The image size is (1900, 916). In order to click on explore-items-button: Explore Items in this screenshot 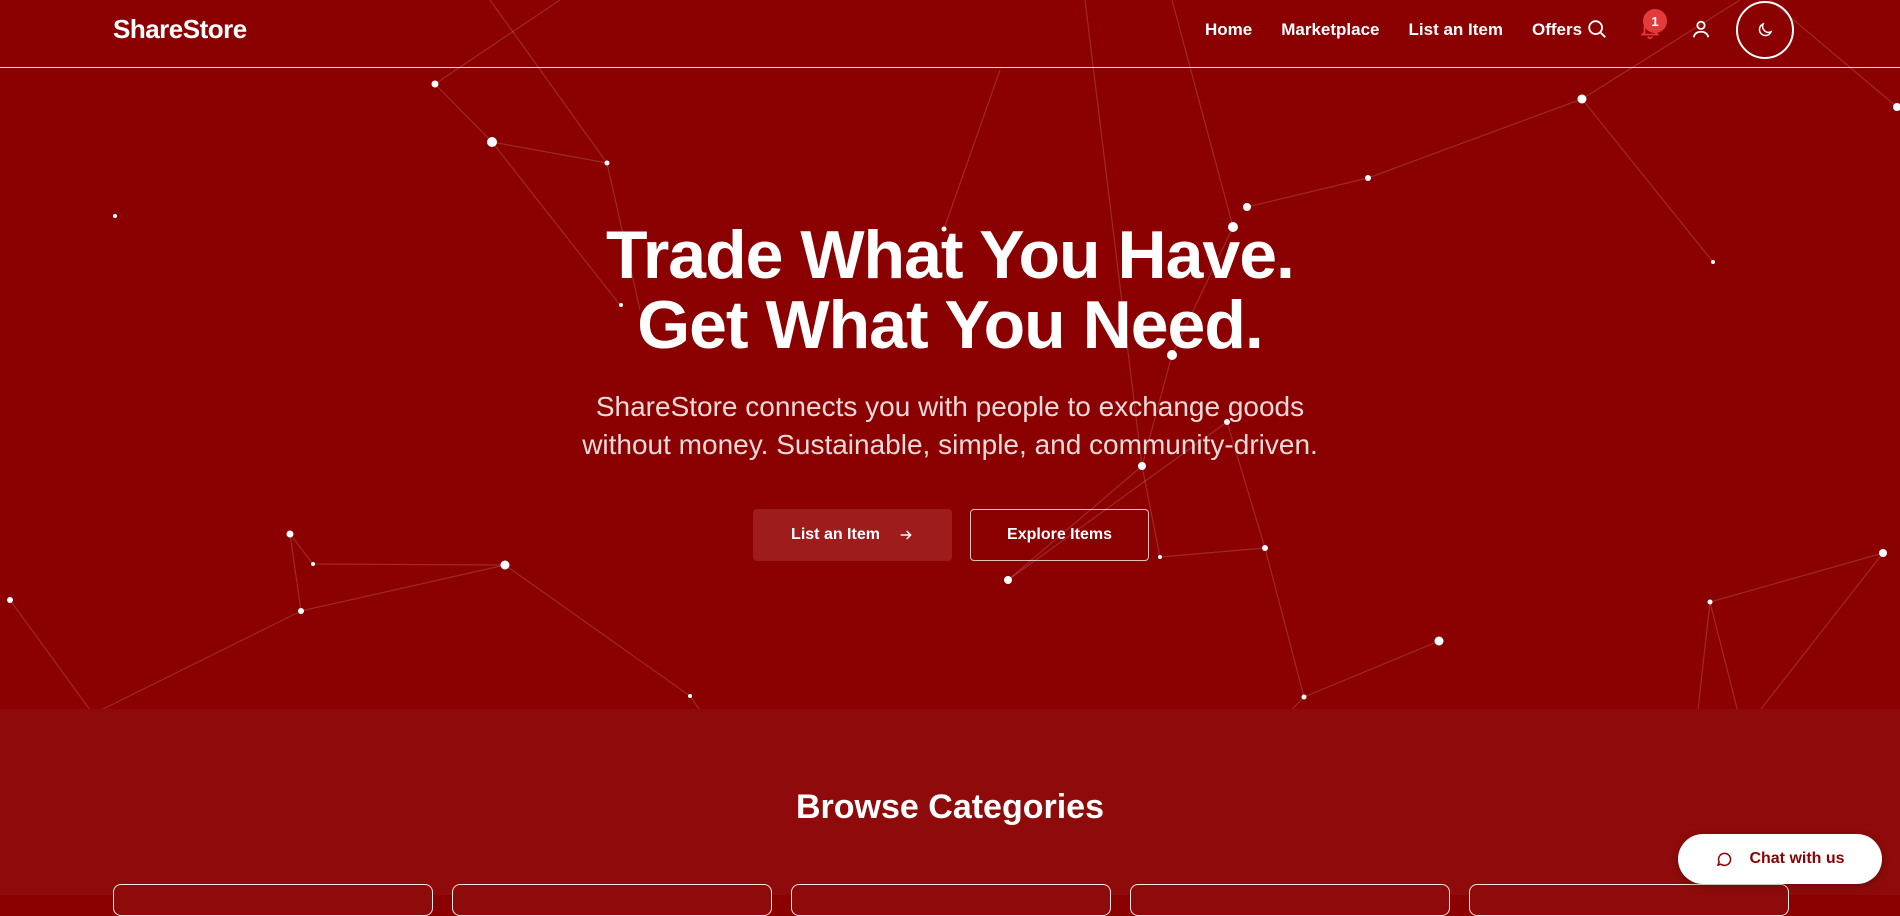, I will do `click(1059, 535)`.